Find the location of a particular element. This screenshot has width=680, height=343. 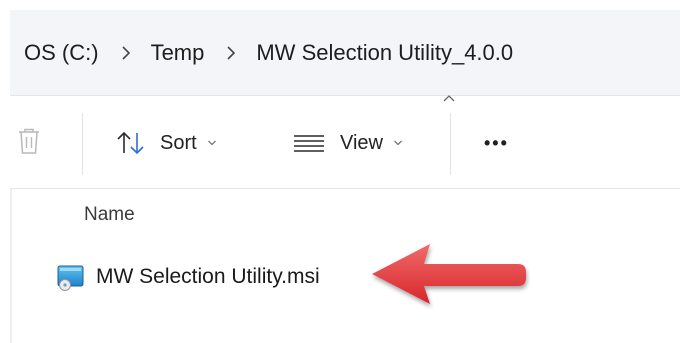

column-header-name: Name is located at coordinates (109, 215).